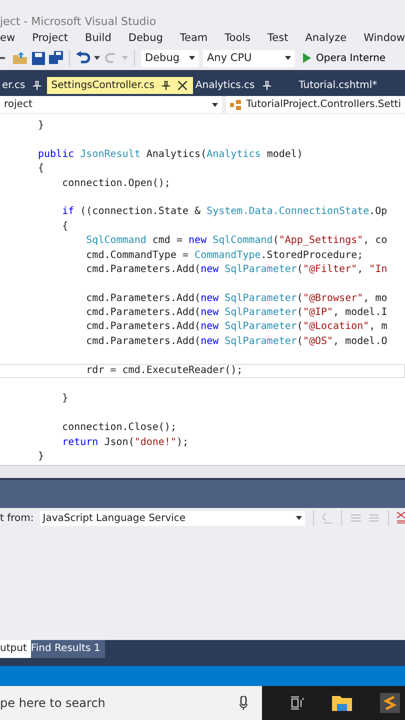 This screenshot has height=720, width=405. I want to click on code-line: public JsonResult Analytics(Analytics model), so click(170, 154).